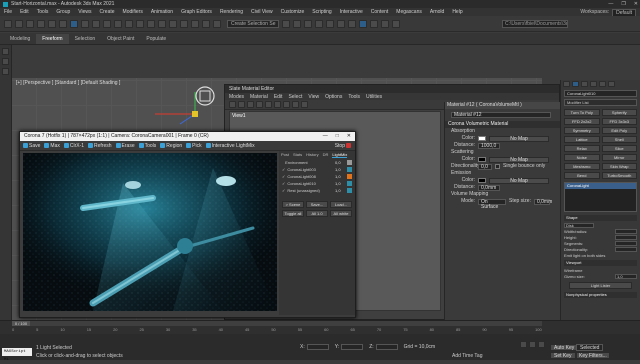  Describe the element at coordinates (374, 23) in the screenshot. I see `render-setup-icon` at that location.